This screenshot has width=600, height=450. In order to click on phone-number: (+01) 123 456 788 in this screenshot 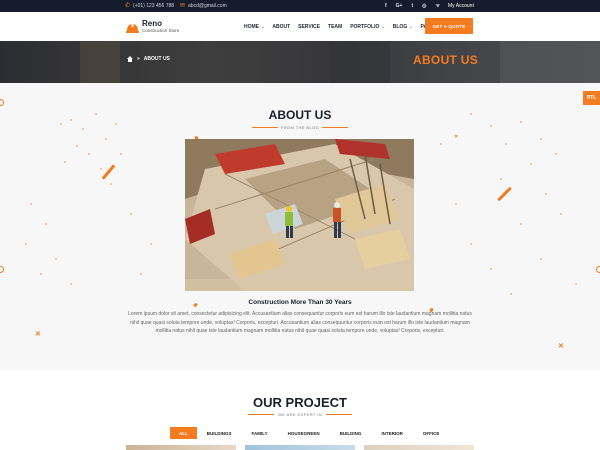, I will do `click(154, 6)`.